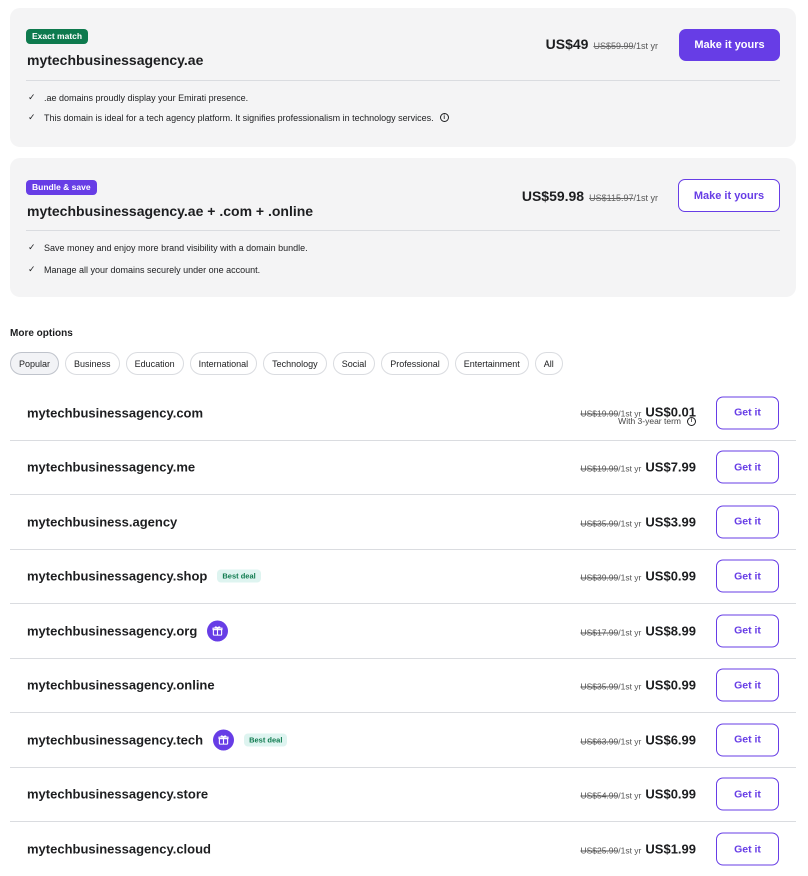 The height and width of the screenshot is (876, 808). Describe the element at coordinates (295, 363) in the screenshot. I see `filter-chip-technology: Technology` at that location.